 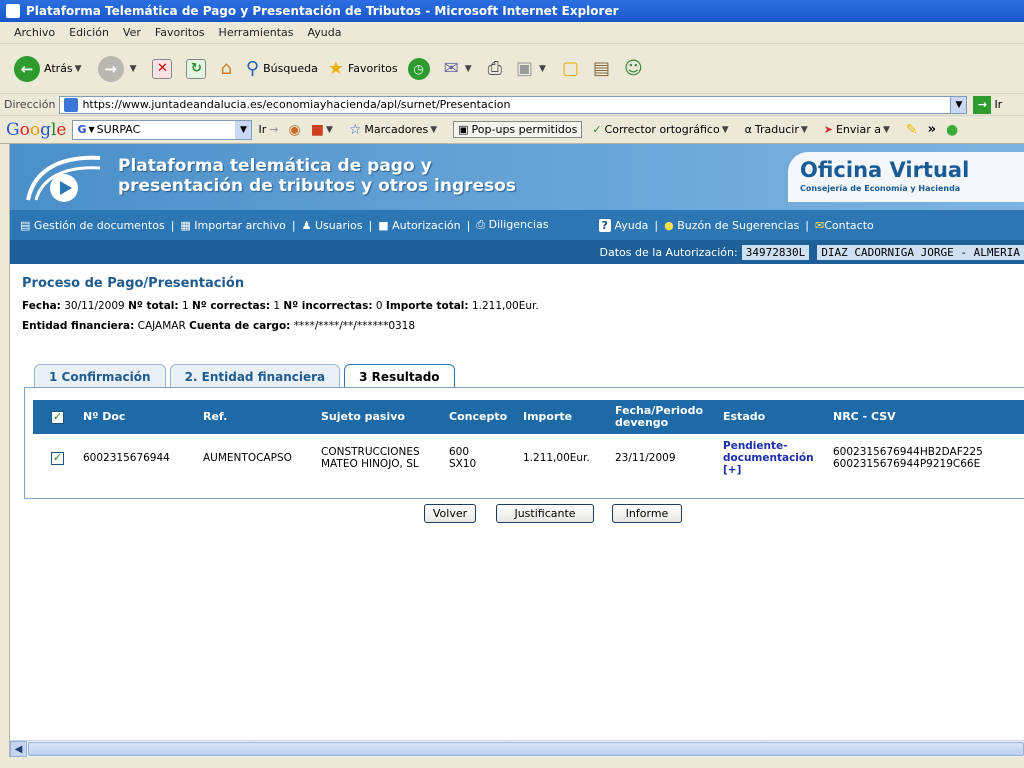 I want to click on nav-autorizacion: ■ Autorización, so click(x=419, y=225).